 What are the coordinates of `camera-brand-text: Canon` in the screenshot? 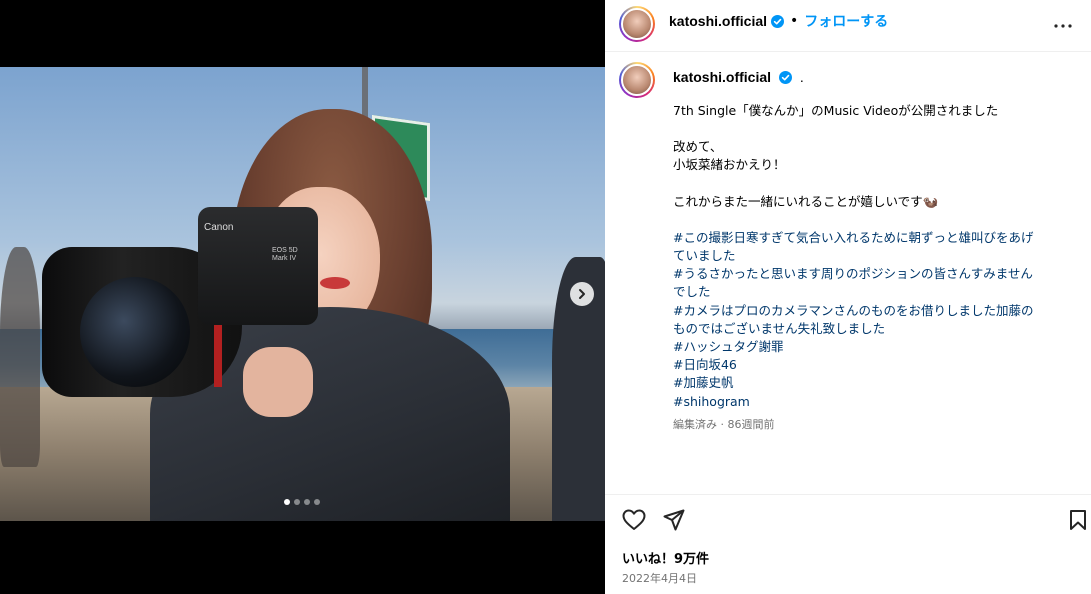 It's located at (219, 227).